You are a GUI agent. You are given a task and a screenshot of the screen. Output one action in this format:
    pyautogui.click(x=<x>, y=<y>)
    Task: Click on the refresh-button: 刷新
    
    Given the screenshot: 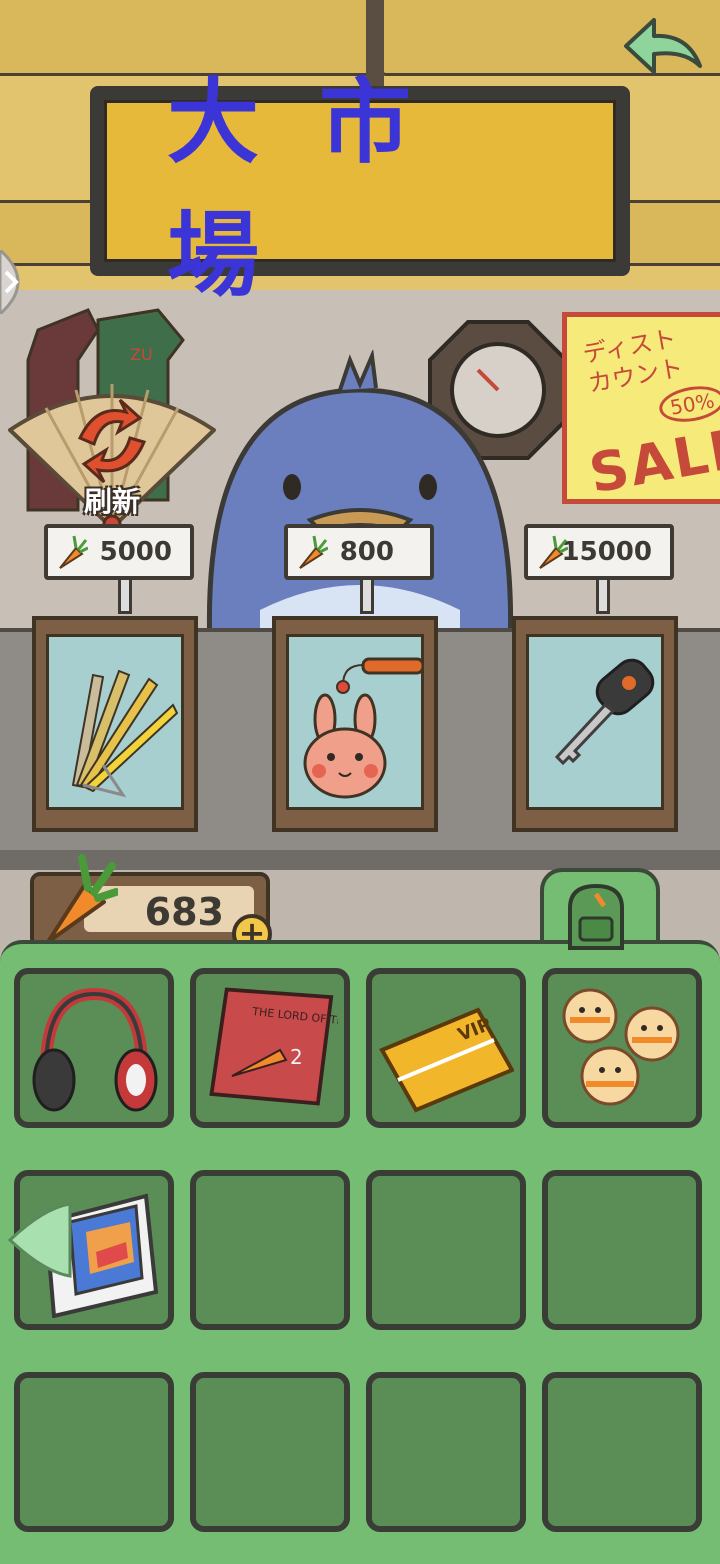 What is the action you would take?
    pyautogui.click(x=112, y=457)
    